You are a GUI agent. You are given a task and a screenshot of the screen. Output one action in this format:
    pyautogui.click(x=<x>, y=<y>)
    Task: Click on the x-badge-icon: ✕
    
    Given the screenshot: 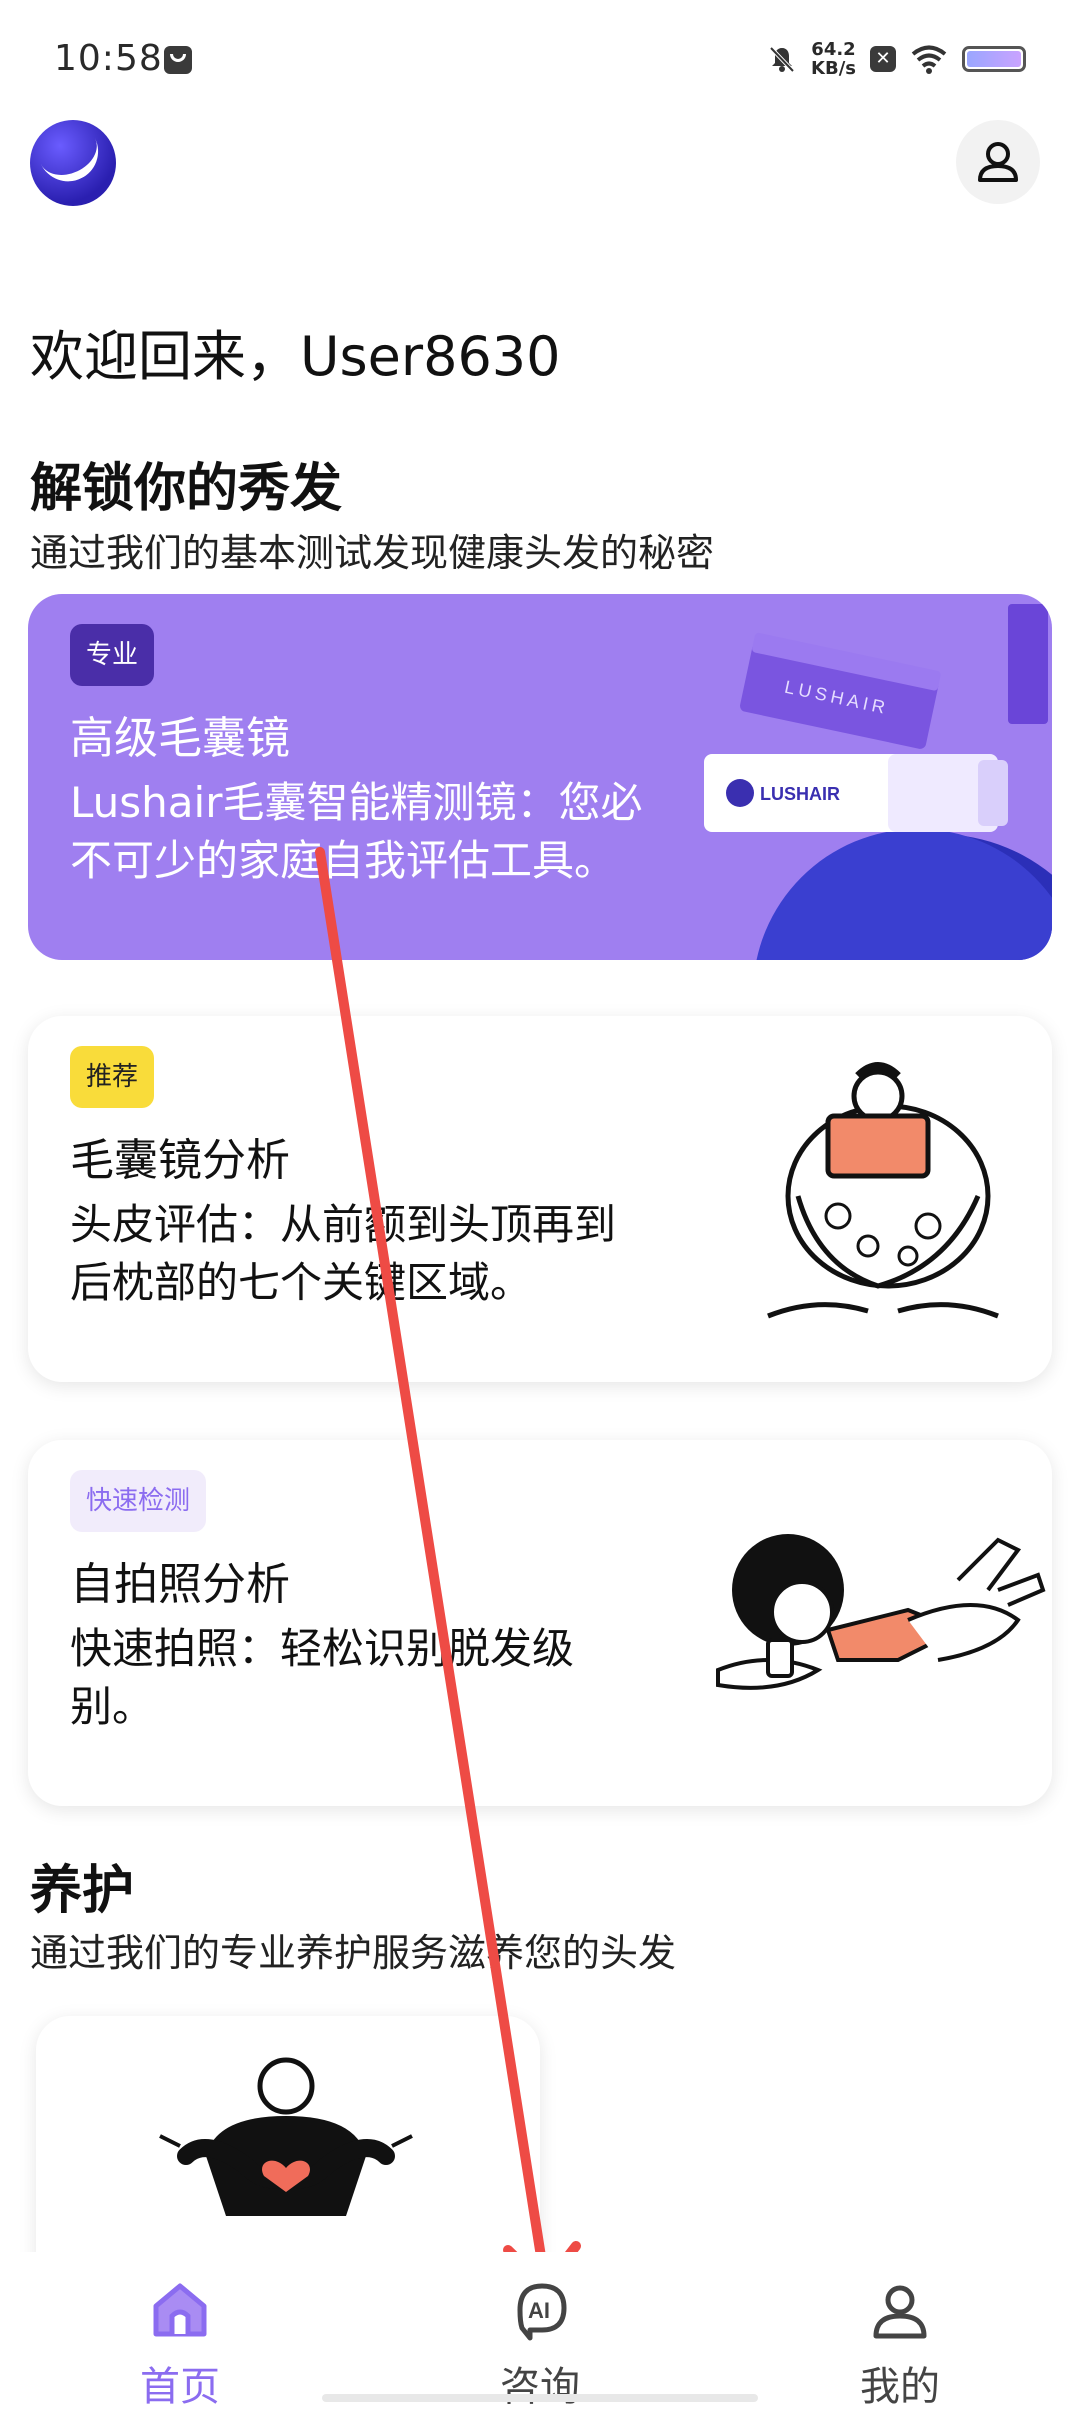 What is the action you would take?
    pyautogui.click(x=883, y=59)
    